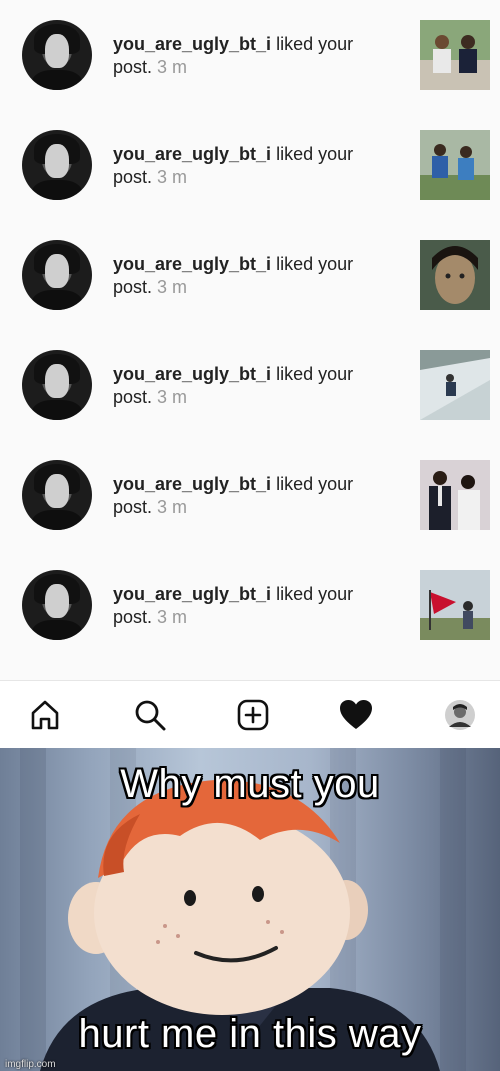 The width and height of the screenshot is (500, 1071). I want to click on meme-top-caption: Why must you, so click(250, 784).